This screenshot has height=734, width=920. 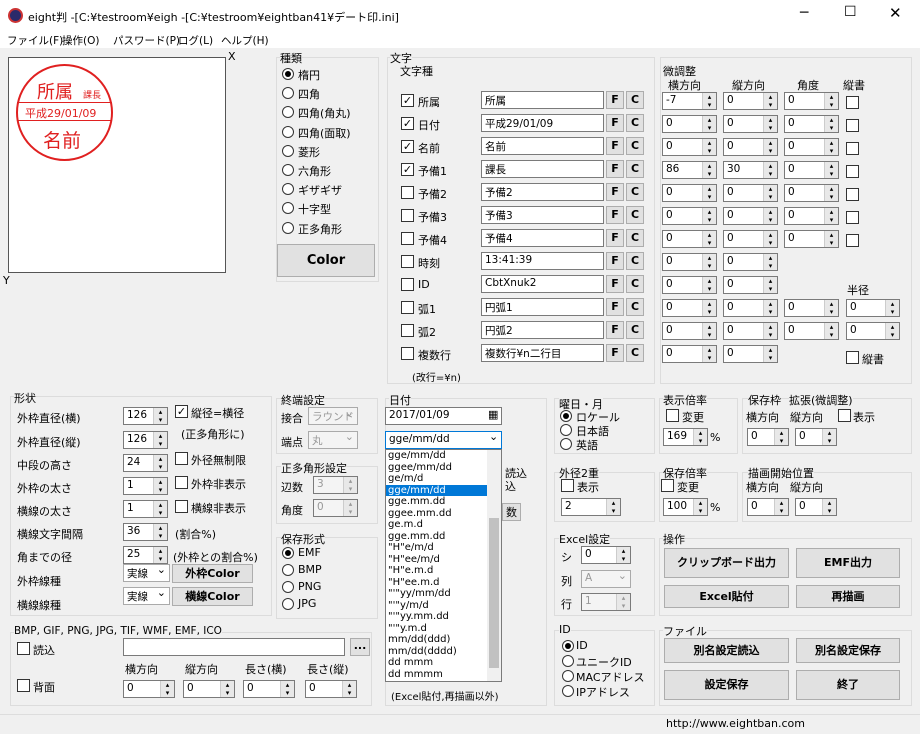 What do you see at coordinates (542, 307) in the screenshot?
I see `text-row-input: 円弧1` at bounding box center [542, 307].